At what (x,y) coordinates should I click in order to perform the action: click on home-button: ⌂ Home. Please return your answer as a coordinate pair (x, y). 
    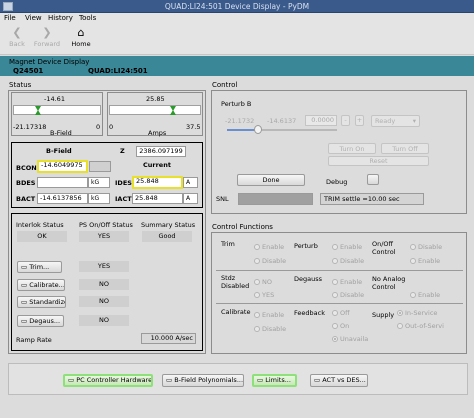
    Looking at the image, I should click on (81, 37).